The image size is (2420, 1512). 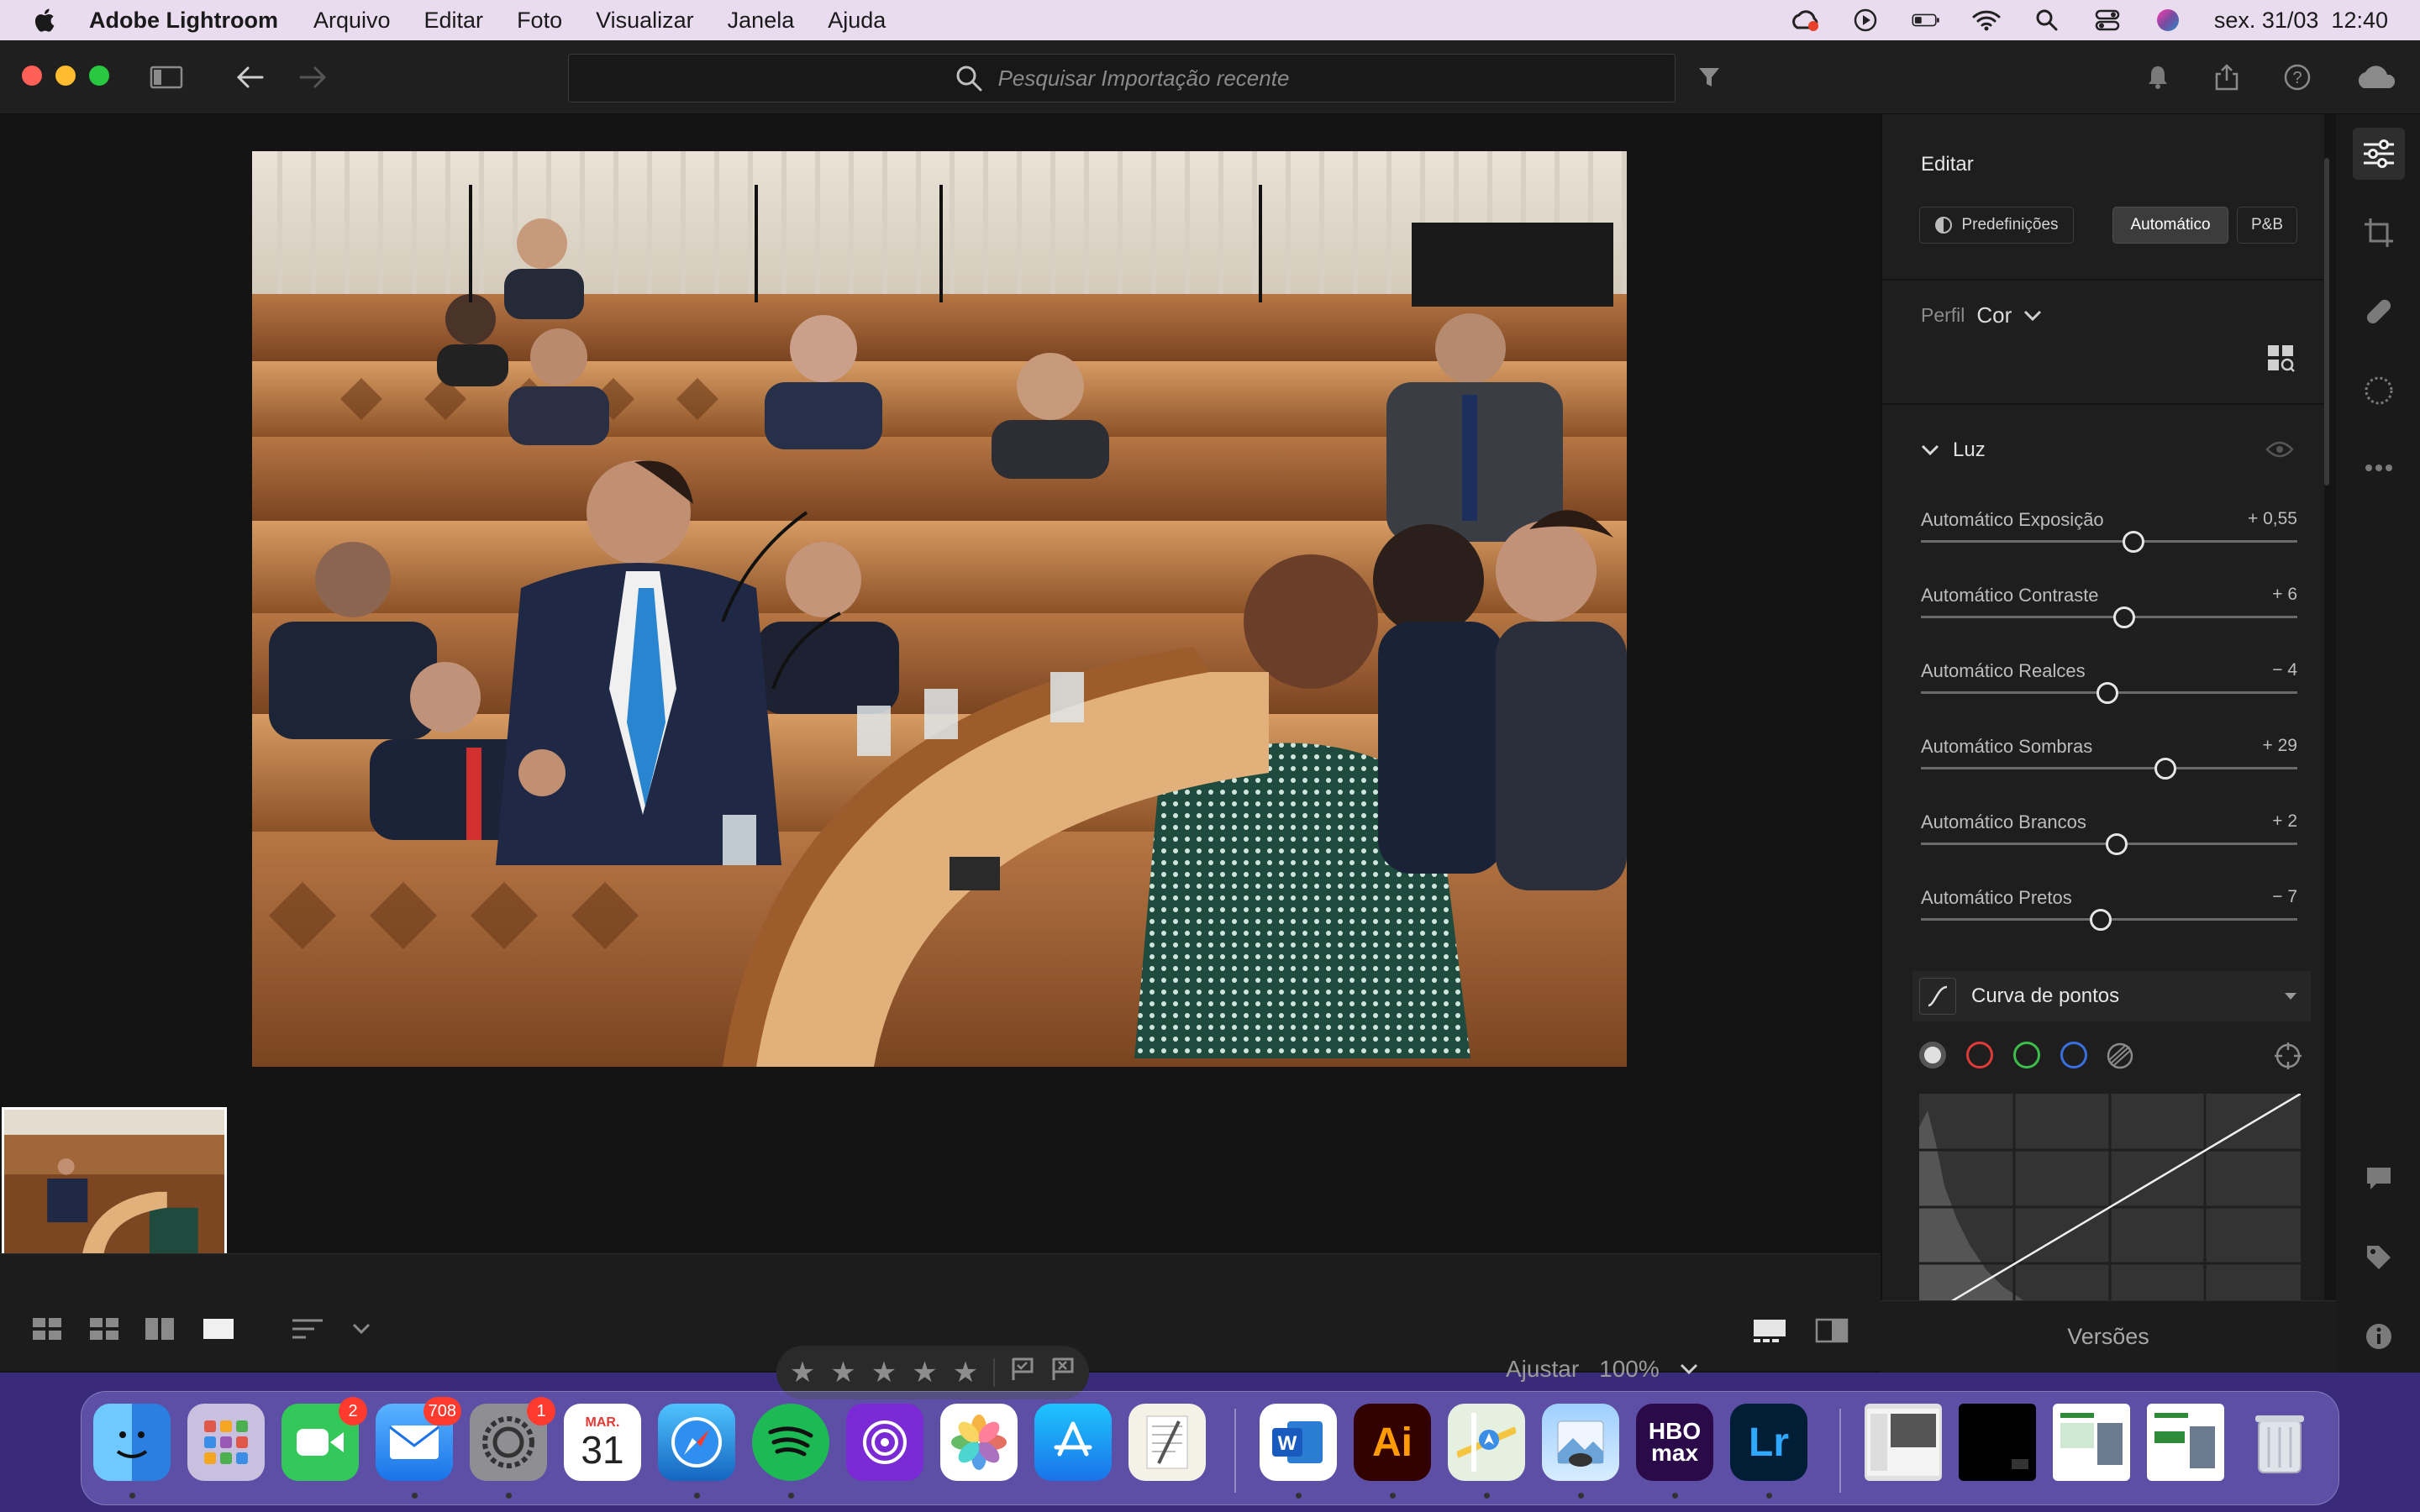 I want to click on red-channel-button, so click(x=1980, y=1055).